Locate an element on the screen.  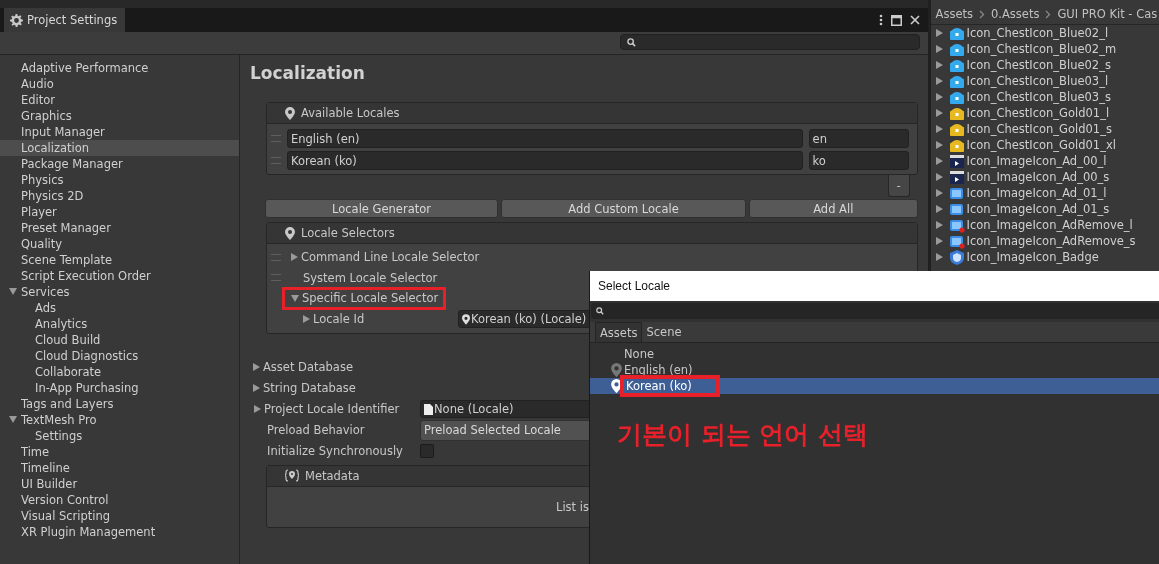
window-tab: Project Settings is located at coordinates (65, 20).